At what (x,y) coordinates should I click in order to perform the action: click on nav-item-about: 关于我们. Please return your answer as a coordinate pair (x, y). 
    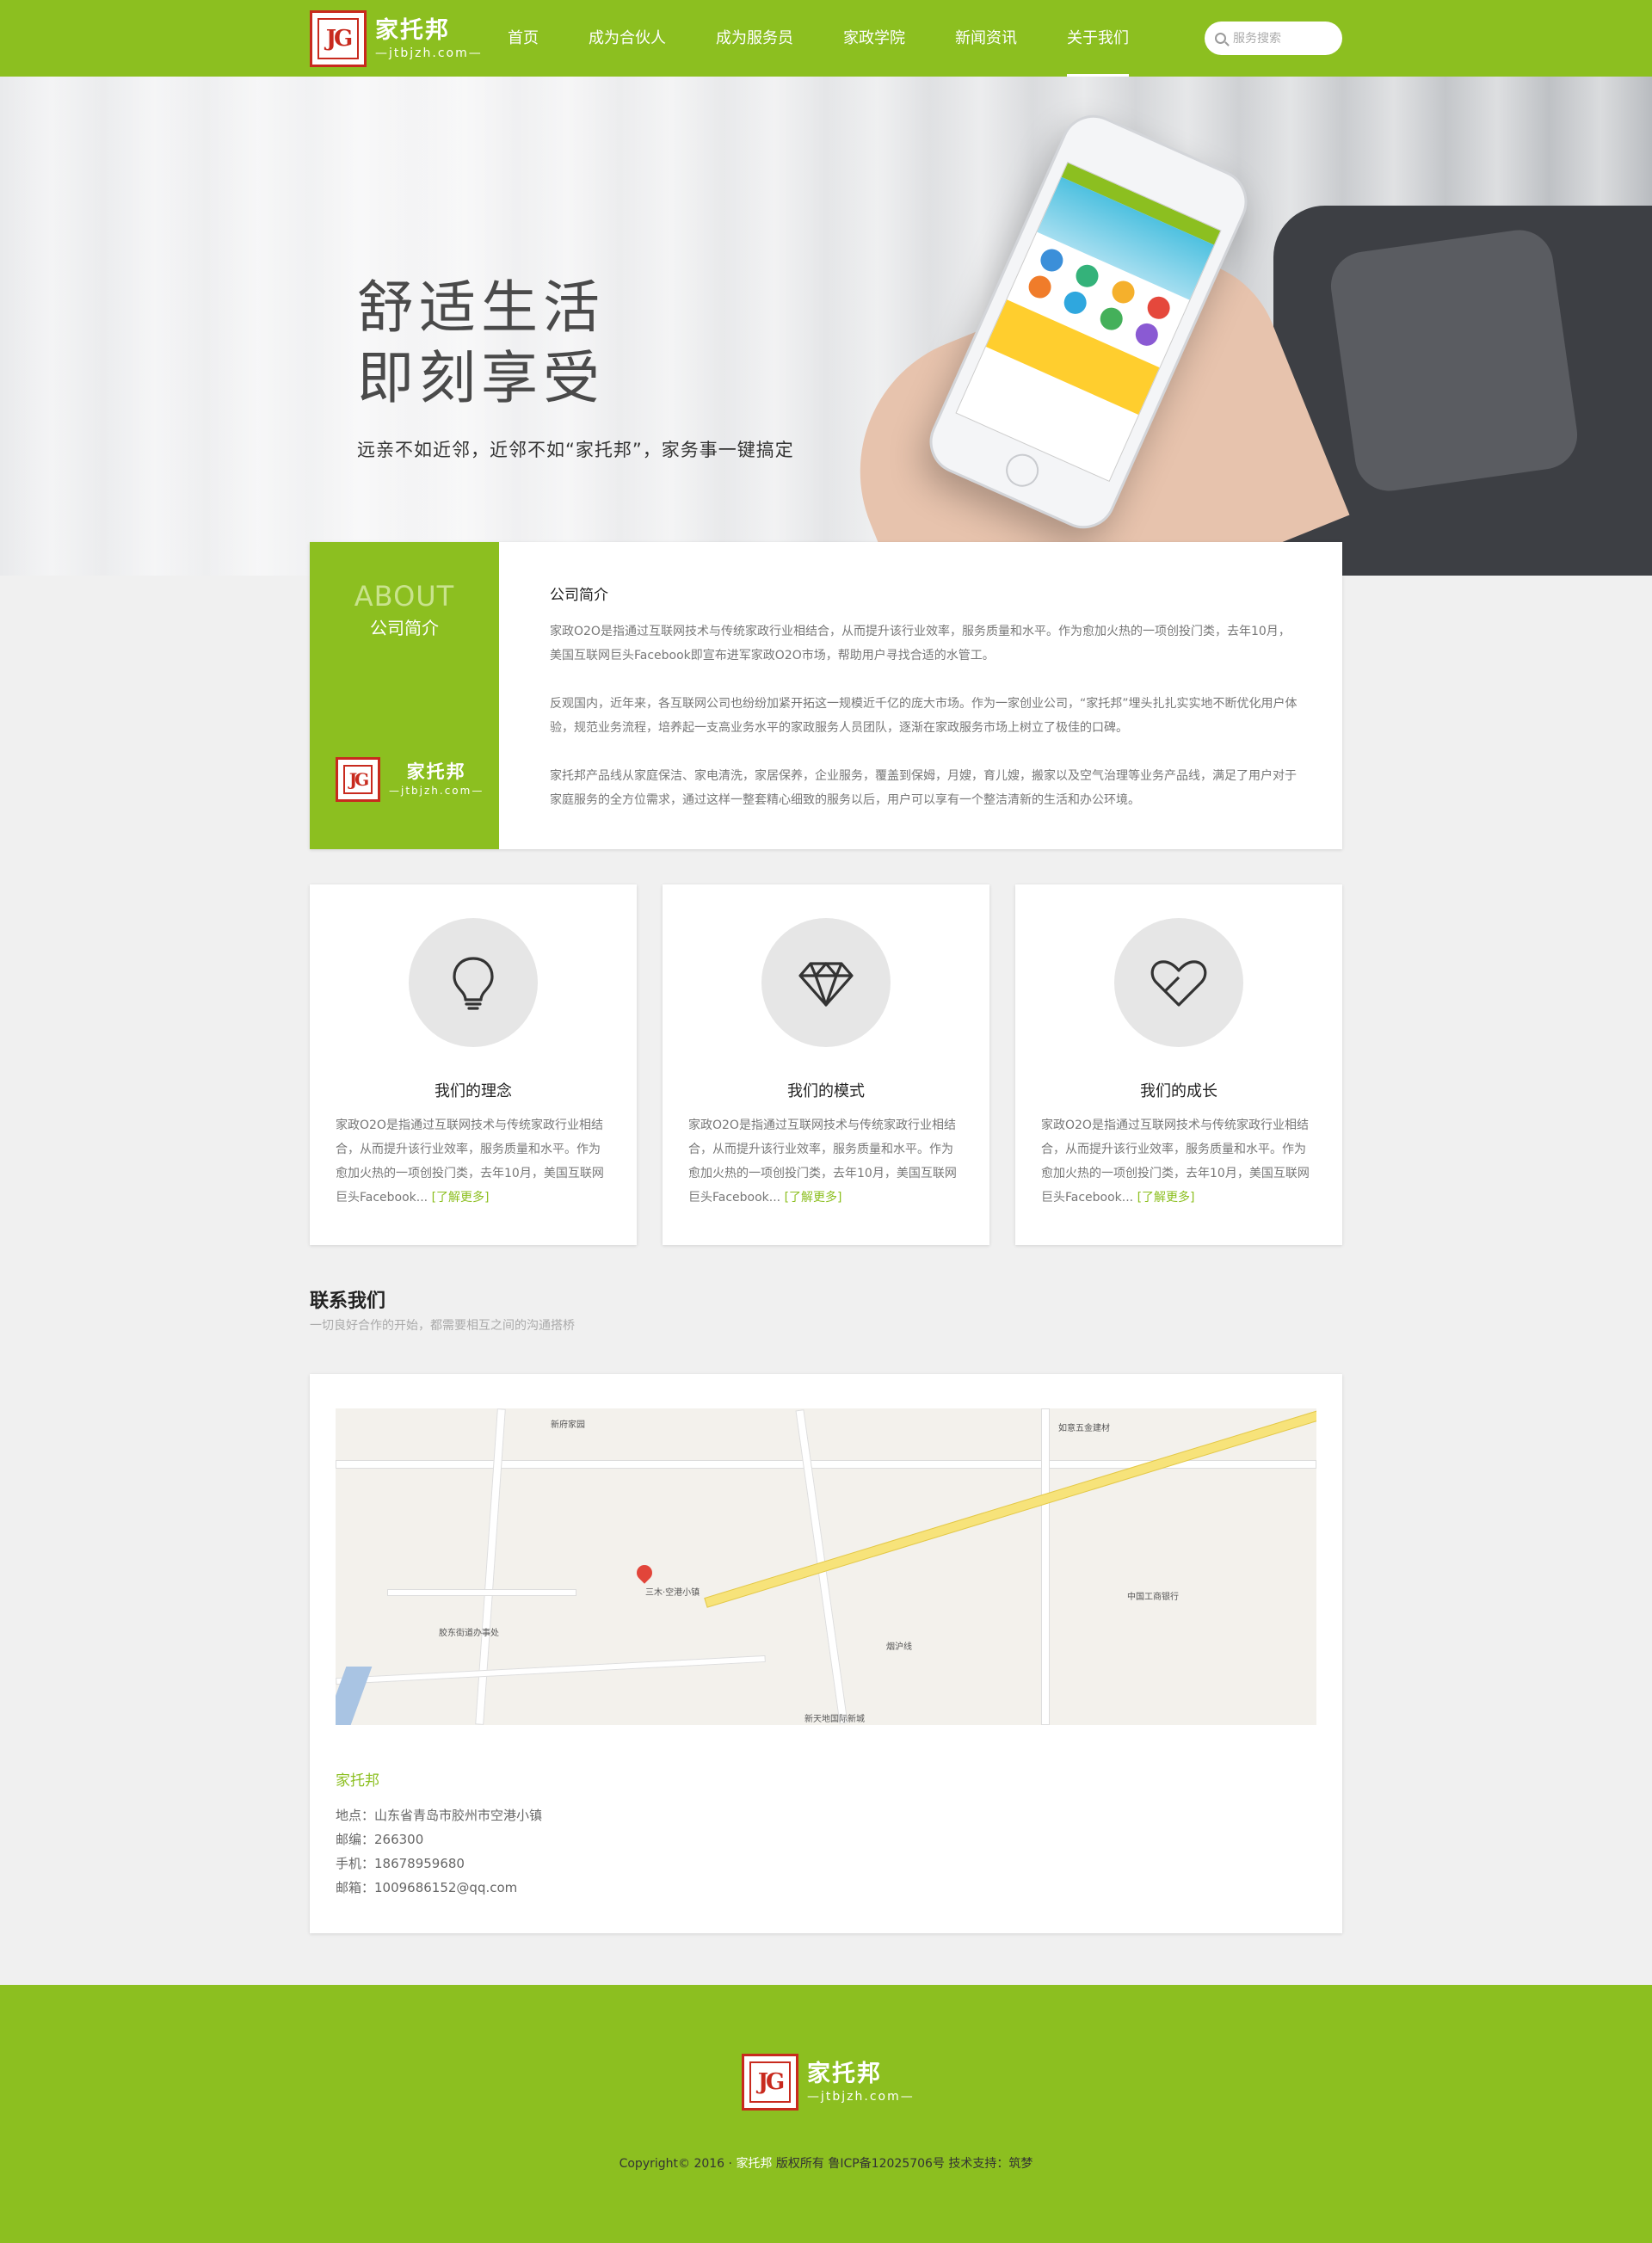
    Looking at the image, I should click on (1098, 38).